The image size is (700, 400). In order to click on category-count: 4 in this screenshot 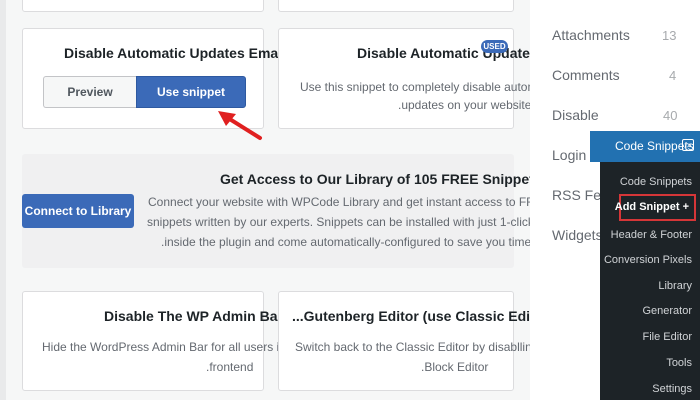, I will do `click(673, 75)`.